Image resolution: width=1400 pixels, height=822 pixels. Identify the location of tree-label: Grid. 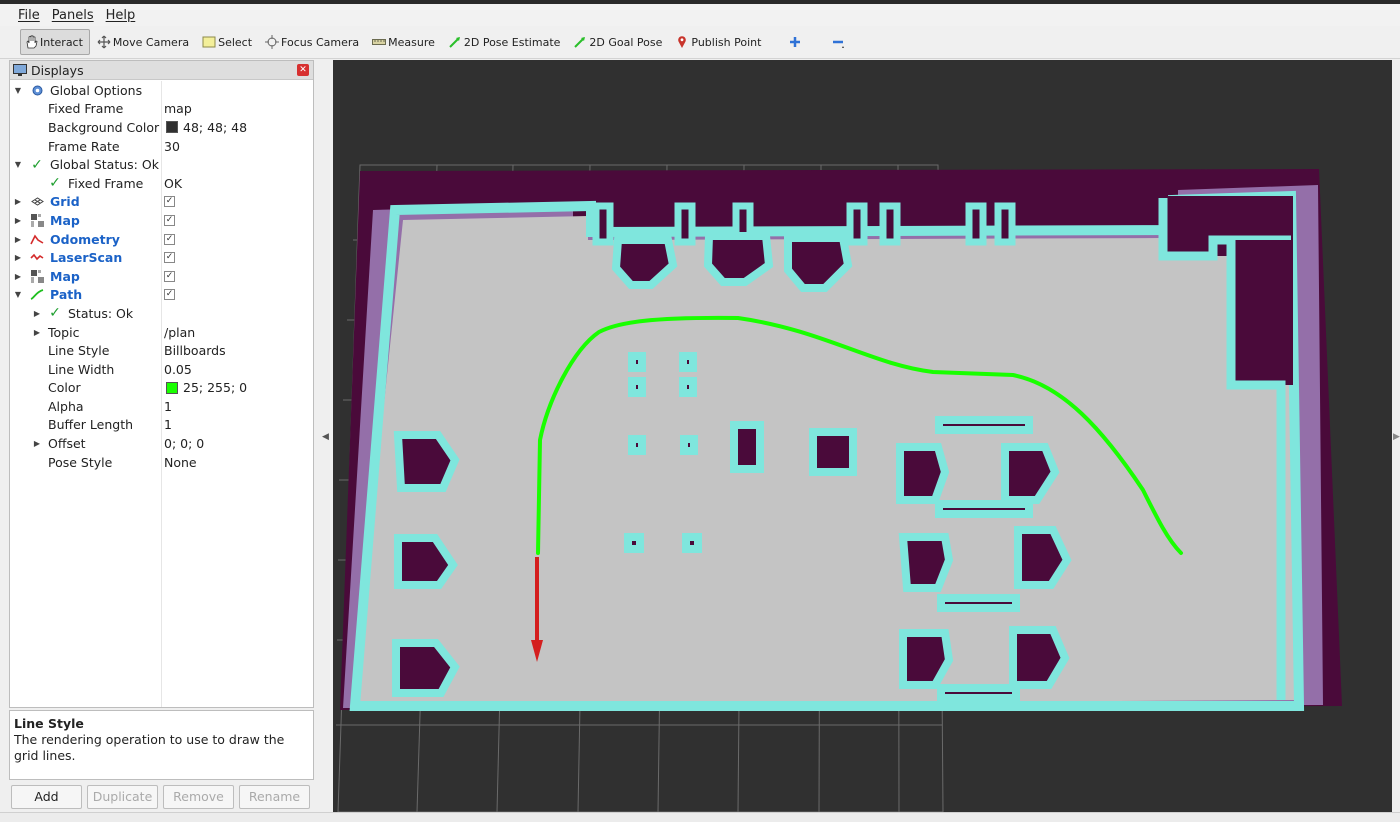
(65, 202).